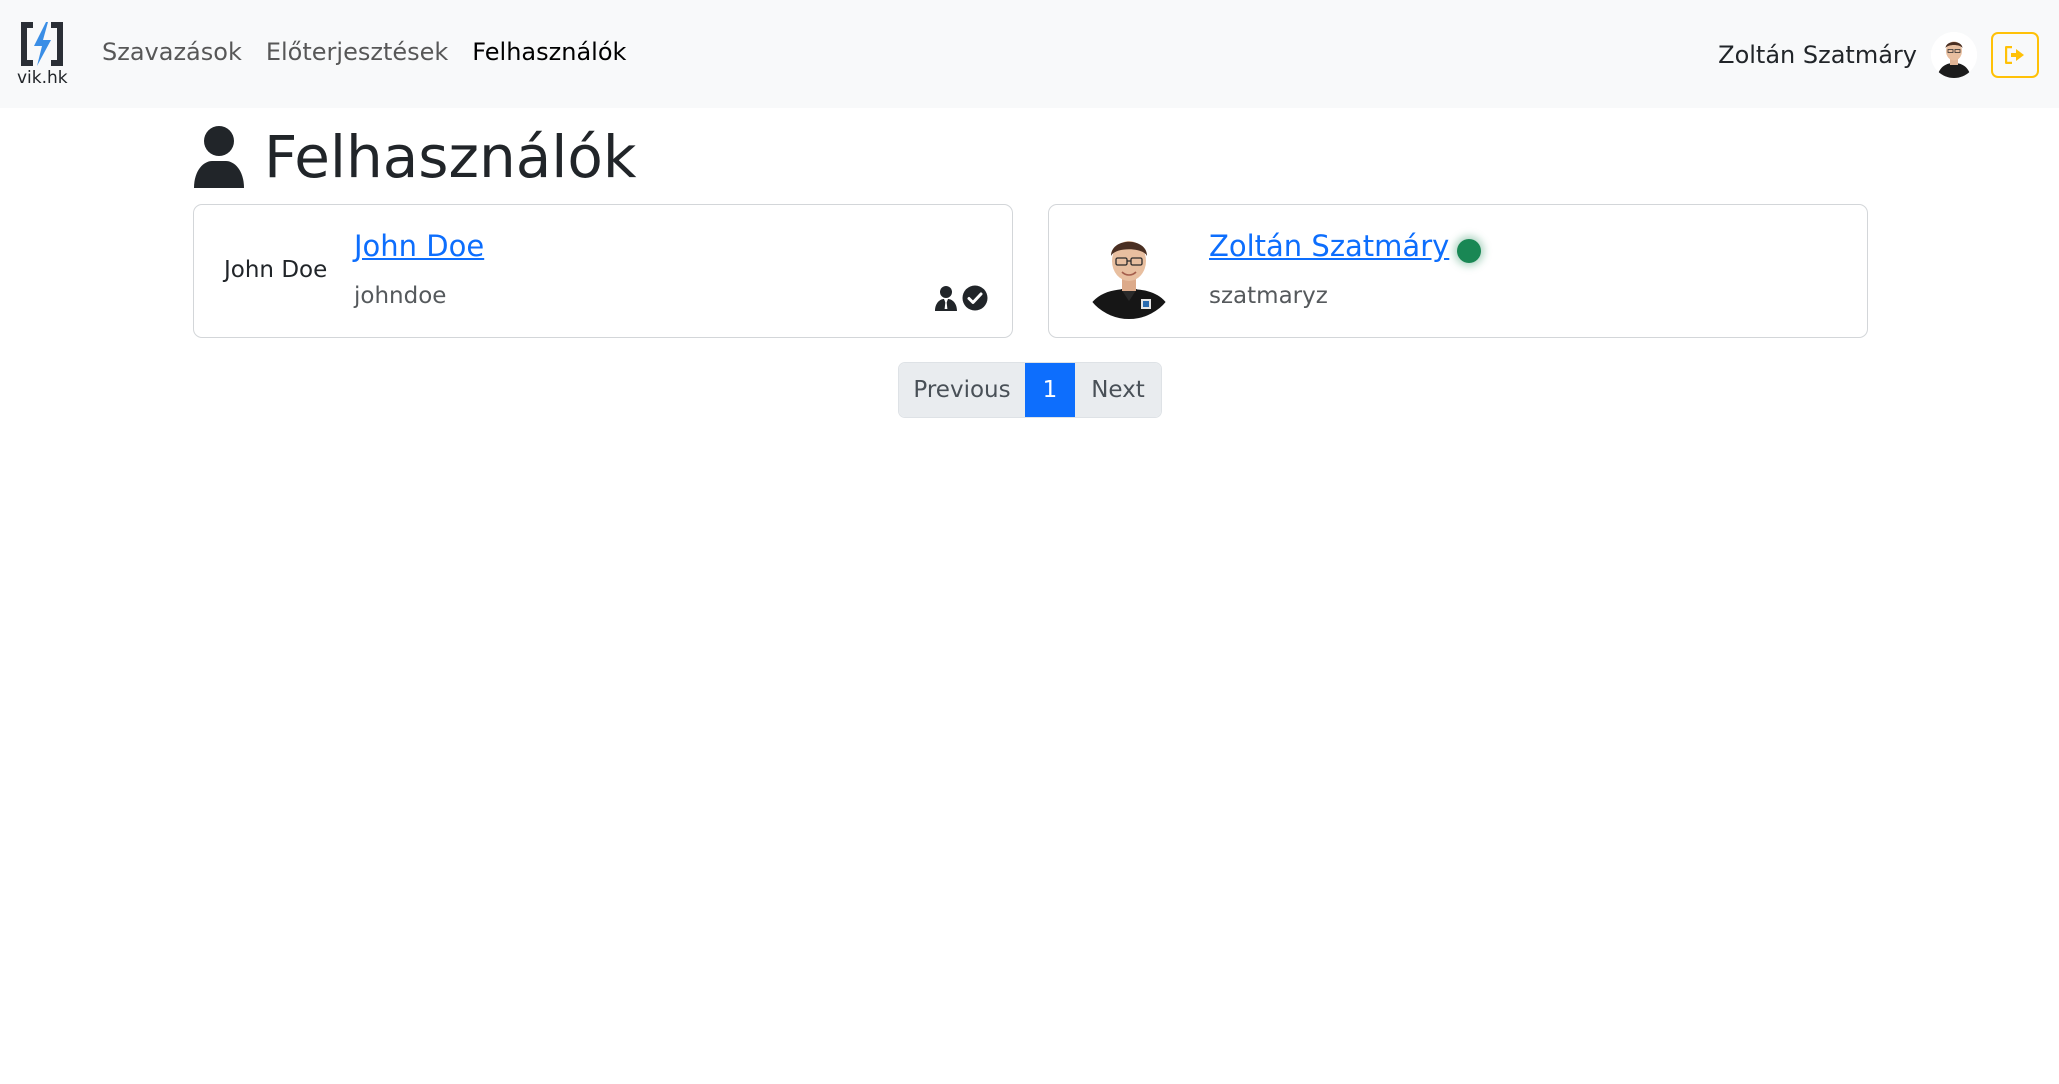 This screenshot has height=1084, width=2059. What do you see at coordinates (603, 271) in the screenshot?
I see `user-card: John Doe John Doe johndoe` at bounding box center [603, 271].